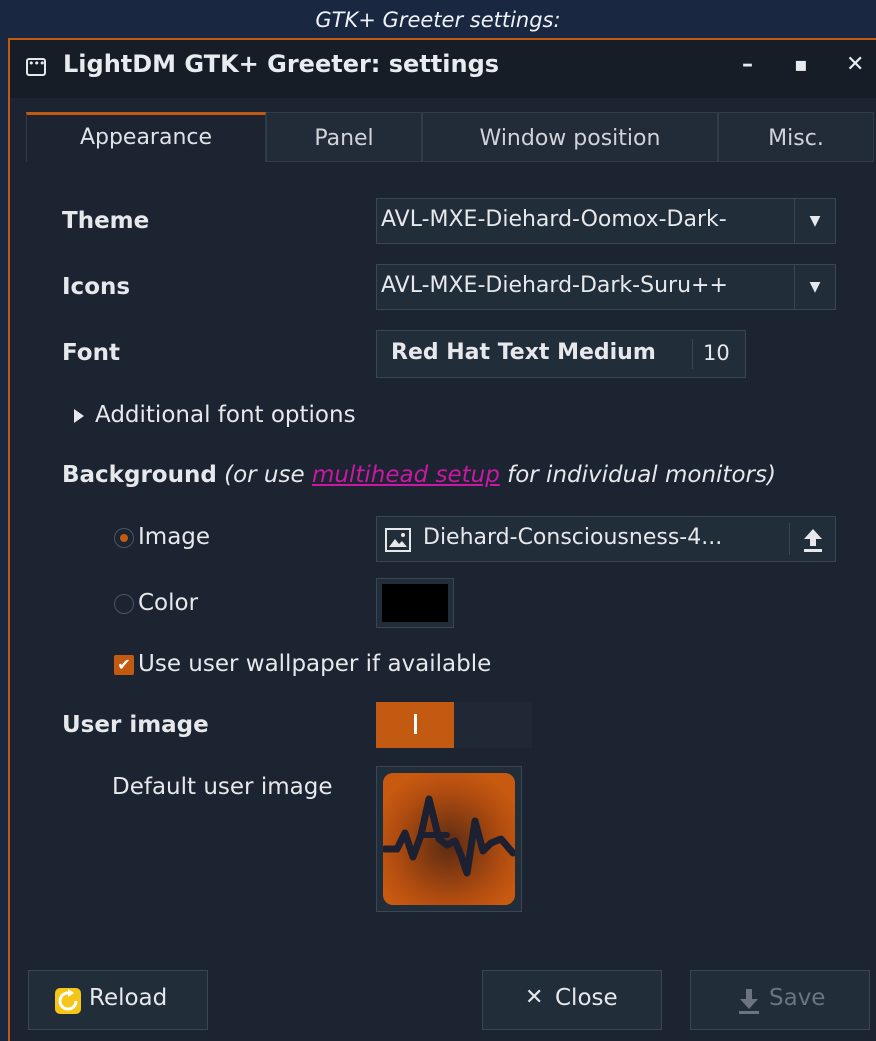 This screenshot has width=876, height=1041. I want to click on close-label: Close, so click(586, 998).